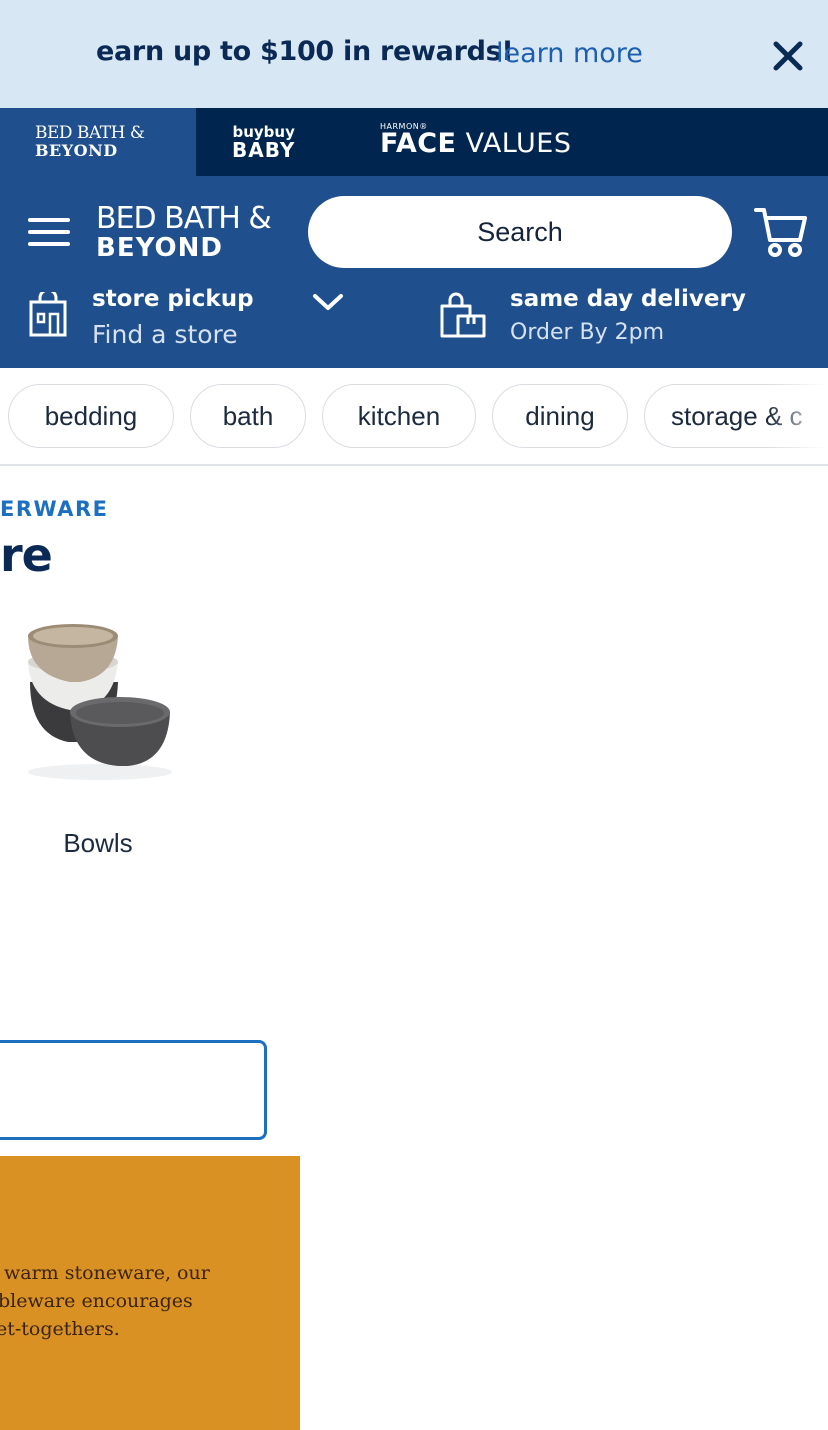  I want to click on promo-tile-line: et-togethers., so click(60, 1329).